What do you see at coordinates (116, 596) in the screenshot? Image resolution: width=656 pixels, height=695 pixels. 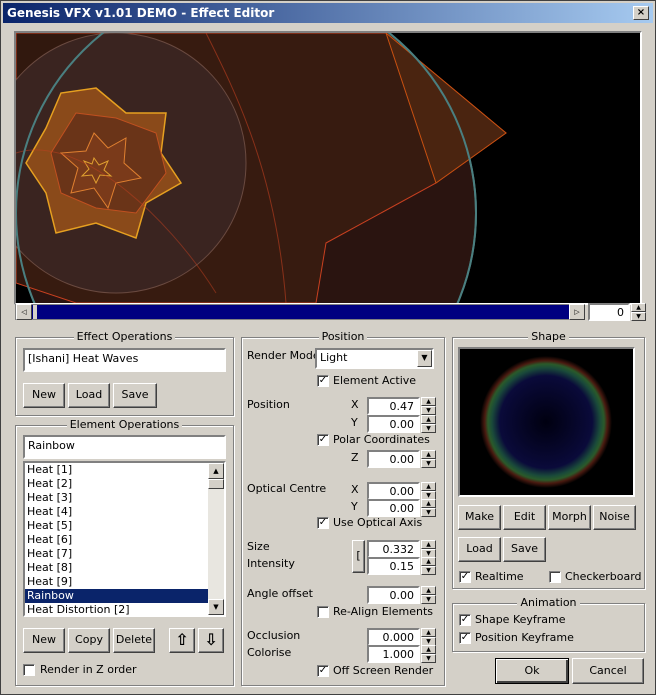 I see `list-item: Rainbow` at bounding box center [116, 596].